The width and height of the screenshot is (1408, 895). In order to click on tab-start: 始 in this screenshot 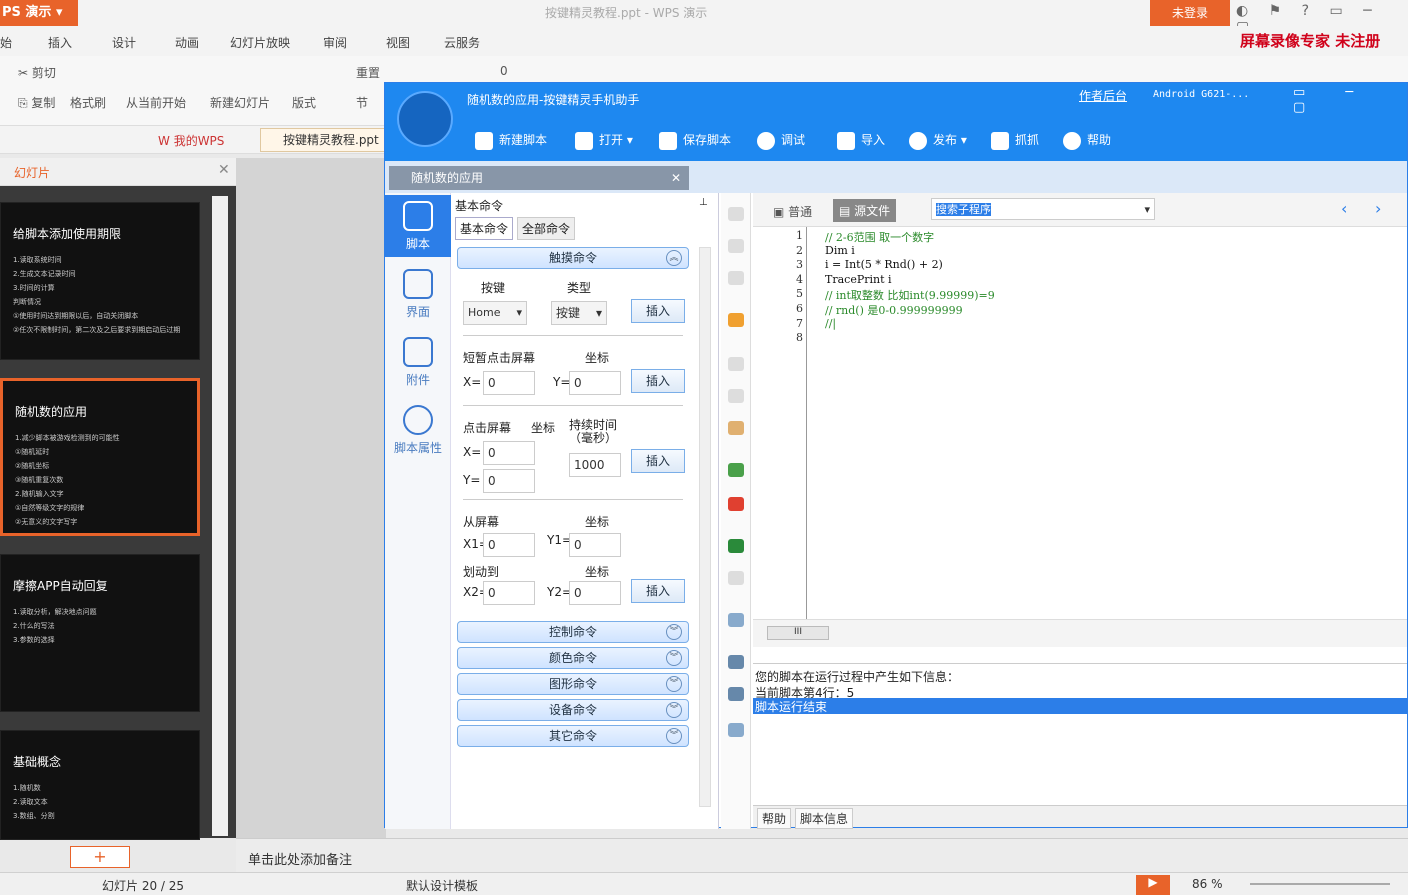, I will do `click(6, 42)`.